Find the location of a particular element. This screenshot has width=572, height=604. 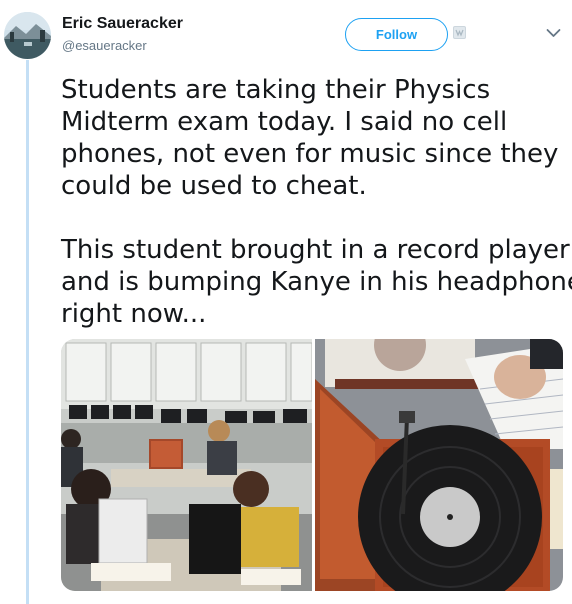

tweet-line: This student brought in a record player is located at coordinates (315, 250).